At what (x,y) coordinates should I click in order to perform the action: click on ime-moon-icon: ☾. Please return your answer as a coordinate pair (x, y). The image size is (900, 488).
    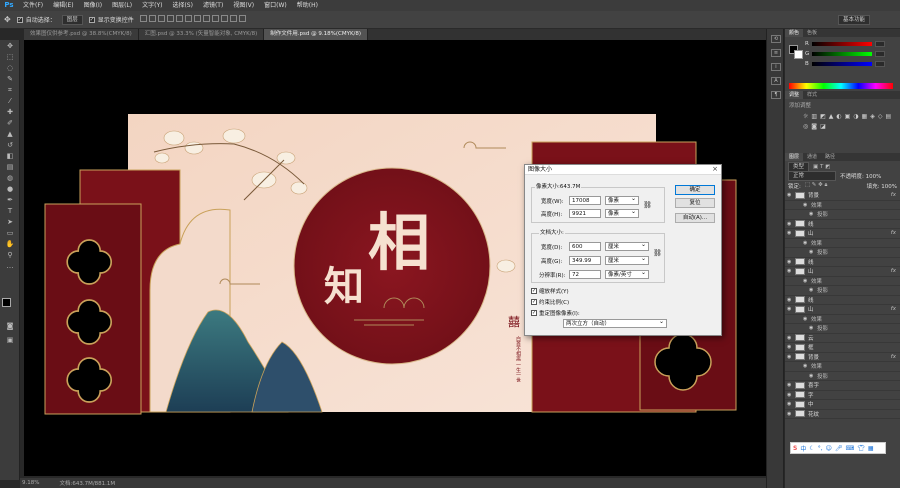
    Looking at the image, I should click on (811, 448).